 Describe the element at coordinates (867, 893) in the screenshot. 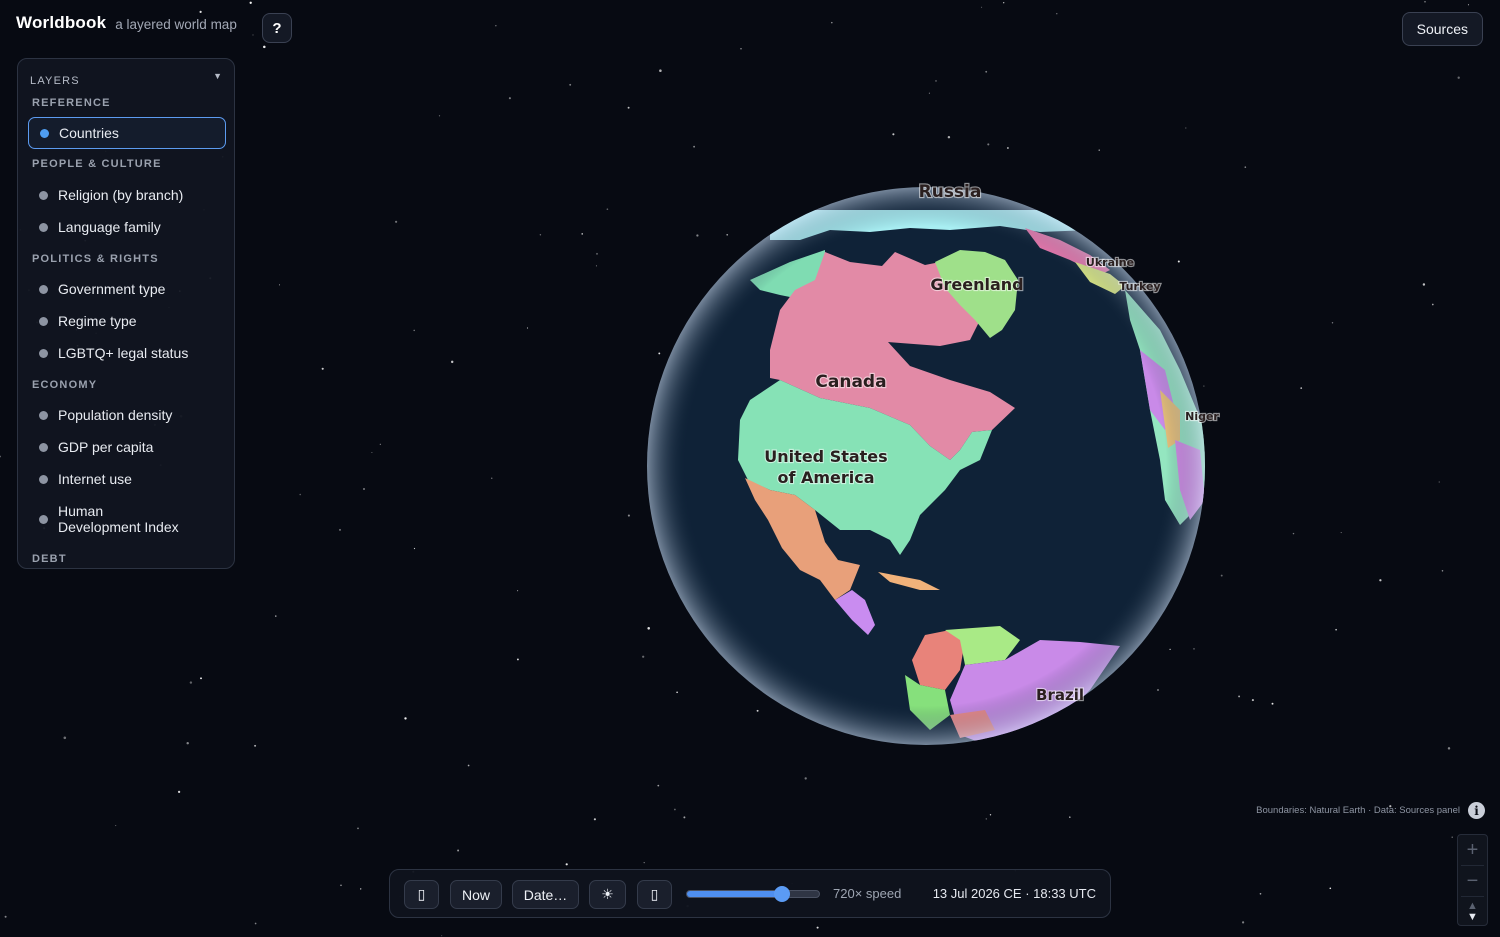

I see `speed-label: 720× speed` at that location.